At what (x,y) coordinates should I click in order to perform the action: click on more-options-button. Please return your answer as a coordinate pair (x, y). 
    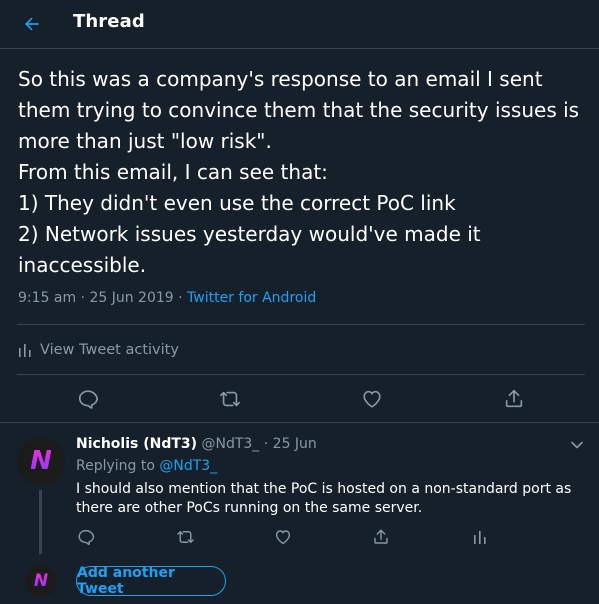
    Looking at the image, I should click on (577, 445).